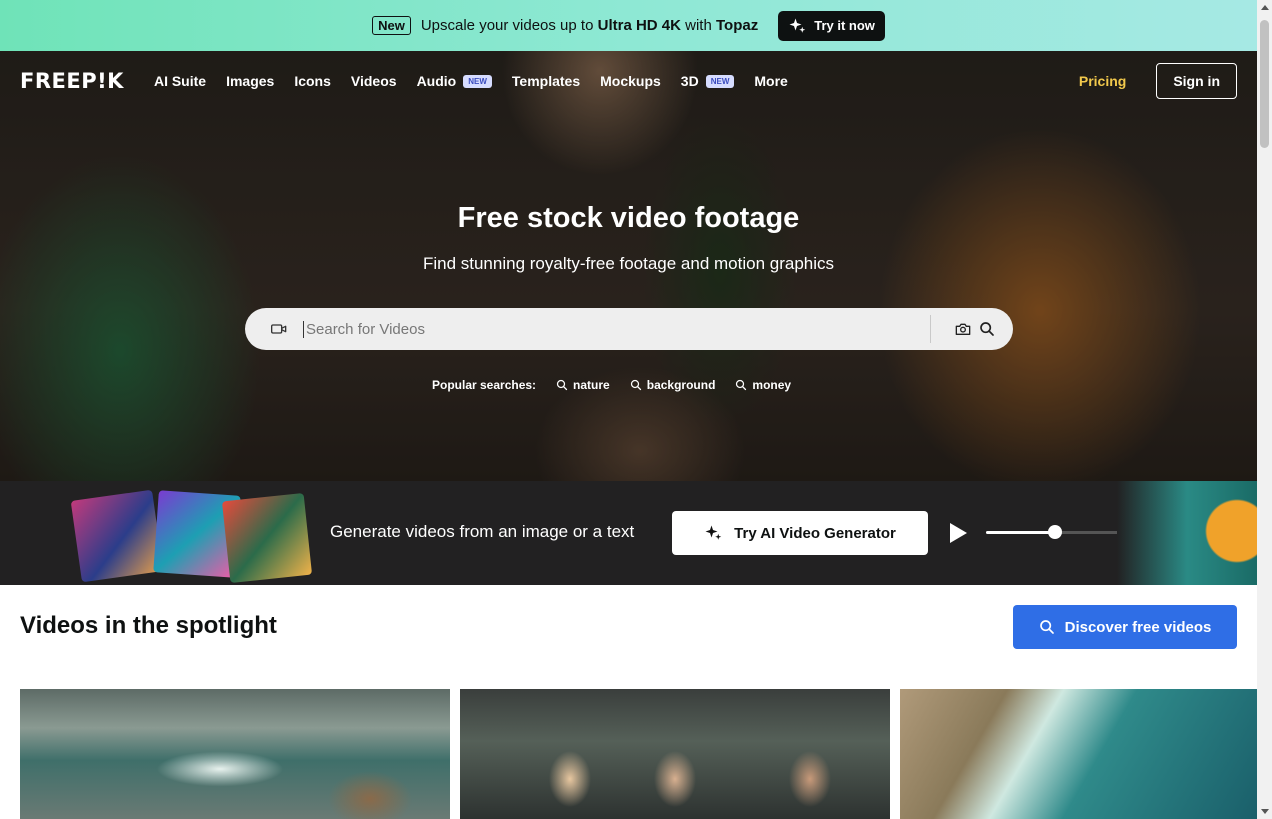 The width and height of the screenshot is (1272, 819). Describe the element at coordinates (675, 754) in the screenshot. I see `video-thumbnail-meeting` at that location.